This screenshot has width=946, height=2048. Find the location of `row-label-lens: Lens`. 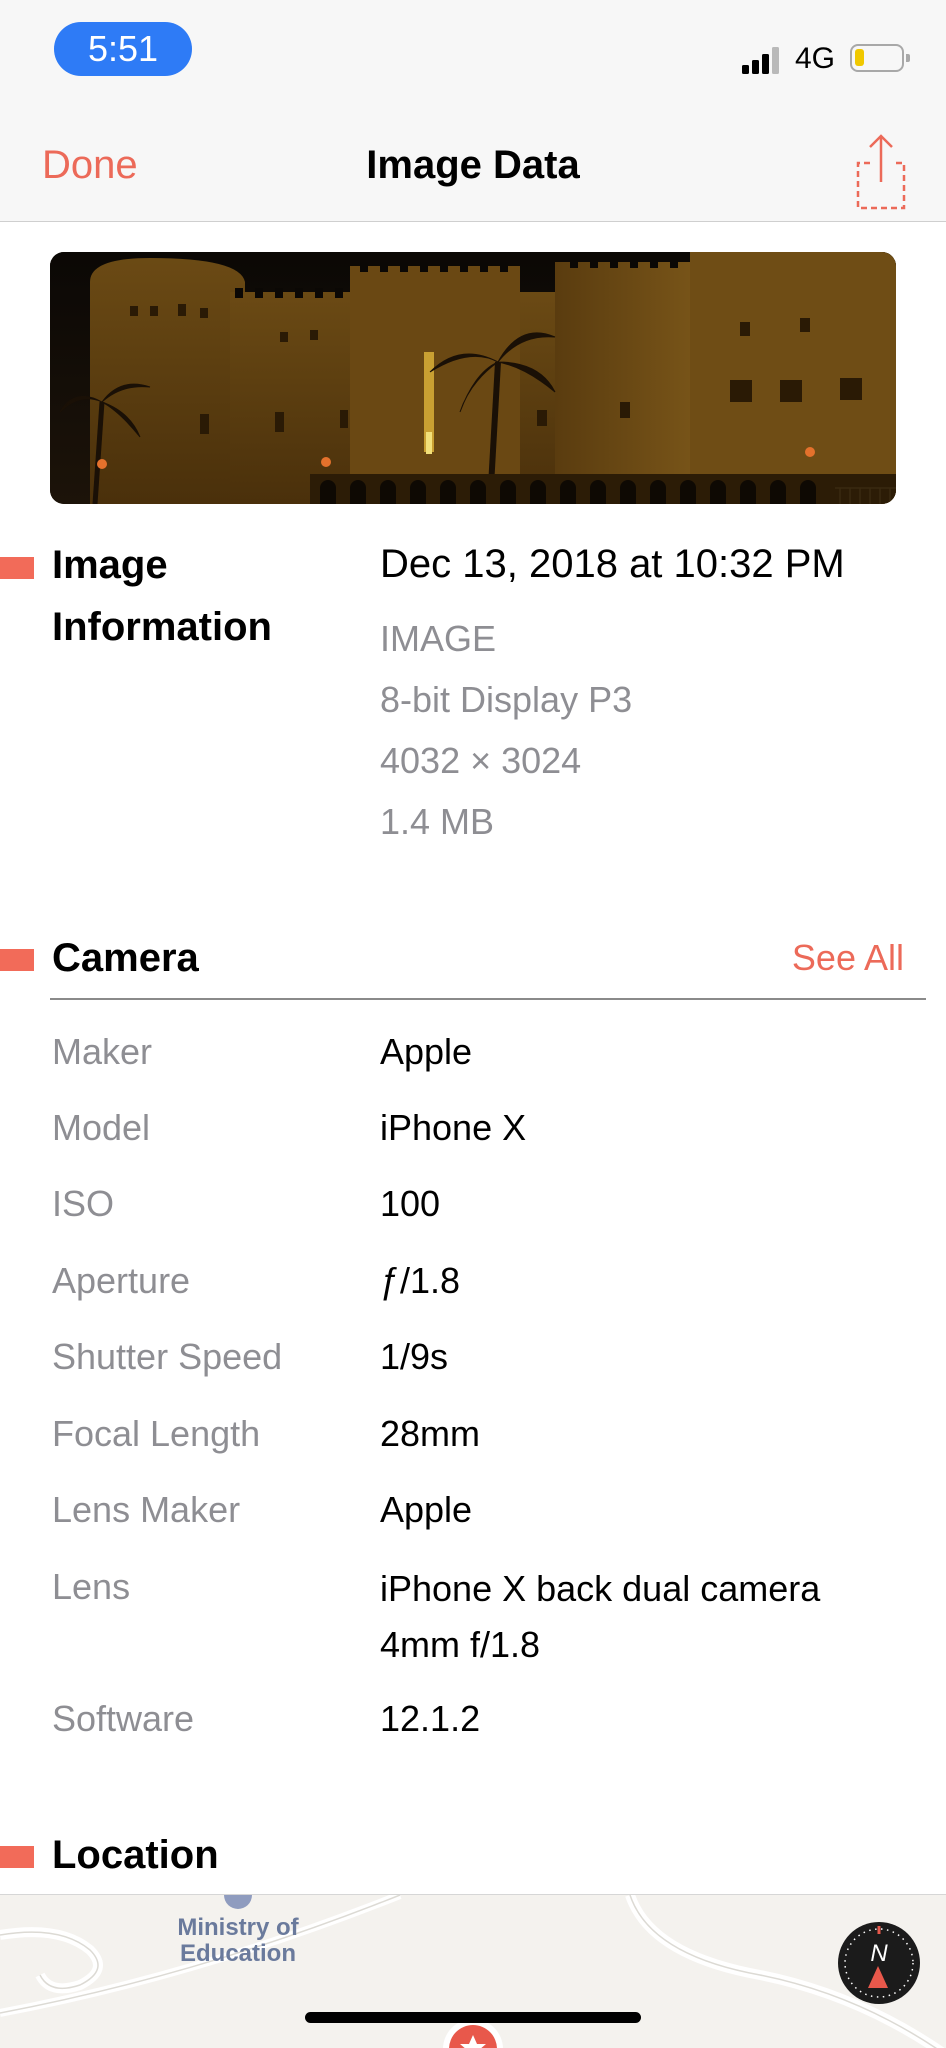

row-label-lens: Lens is located at coordinates (91, 1586).